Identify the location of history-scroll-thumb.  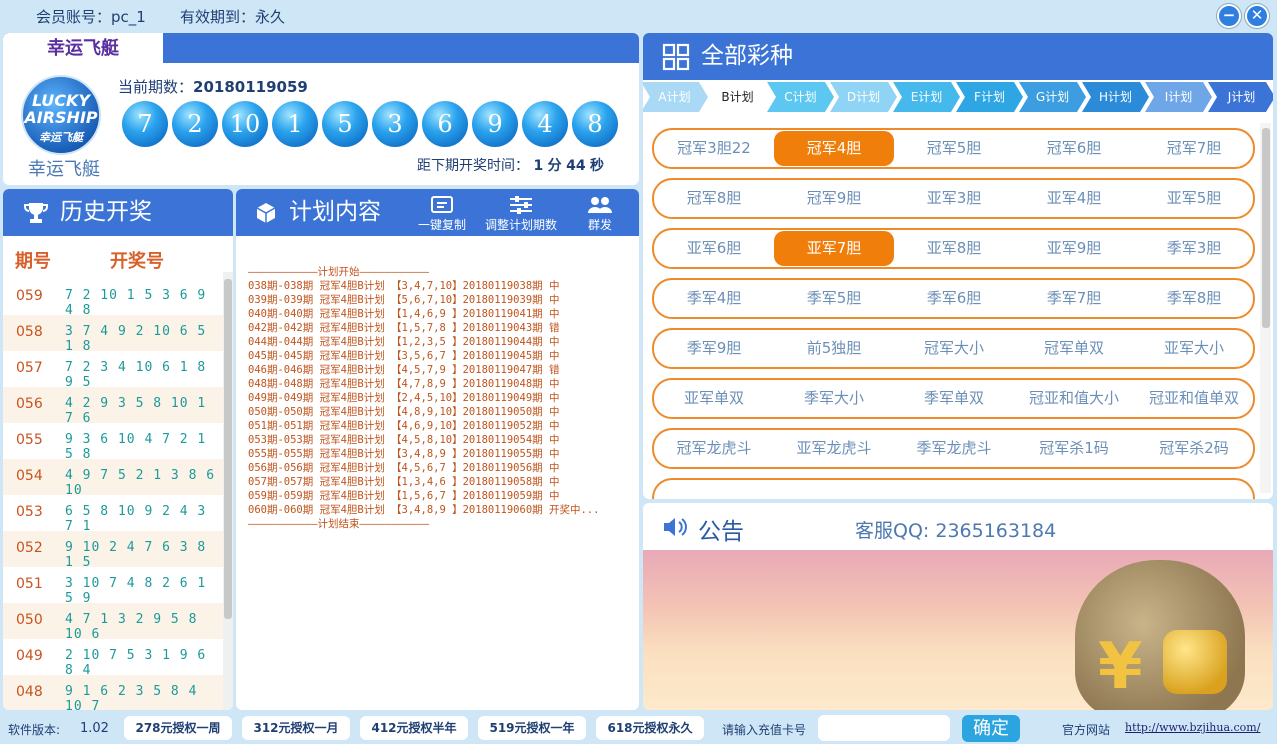
(228, 449).